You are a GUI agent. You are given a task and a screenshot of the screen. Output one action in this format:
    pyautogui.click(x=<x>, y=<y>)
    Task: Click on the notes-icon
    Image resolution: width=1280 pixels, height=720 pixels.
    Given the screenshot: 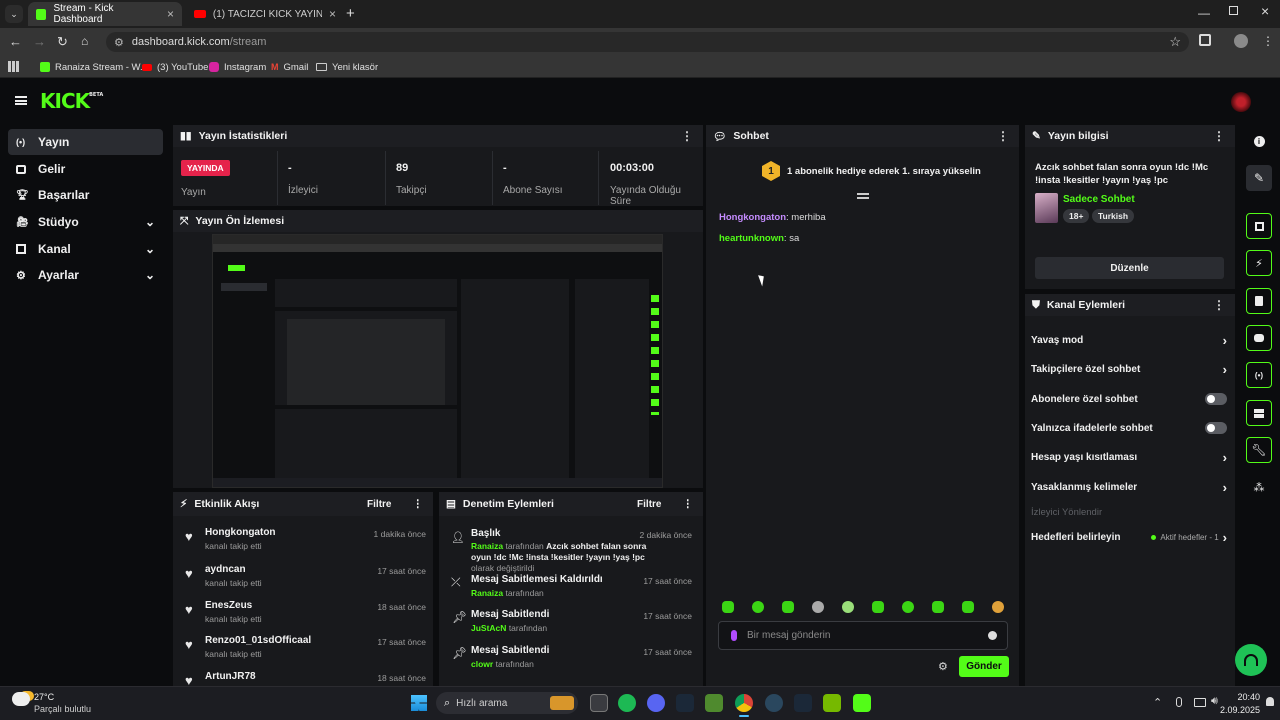 What is the action you would take?
    pyautogui.click(x=1259, y=301)
    